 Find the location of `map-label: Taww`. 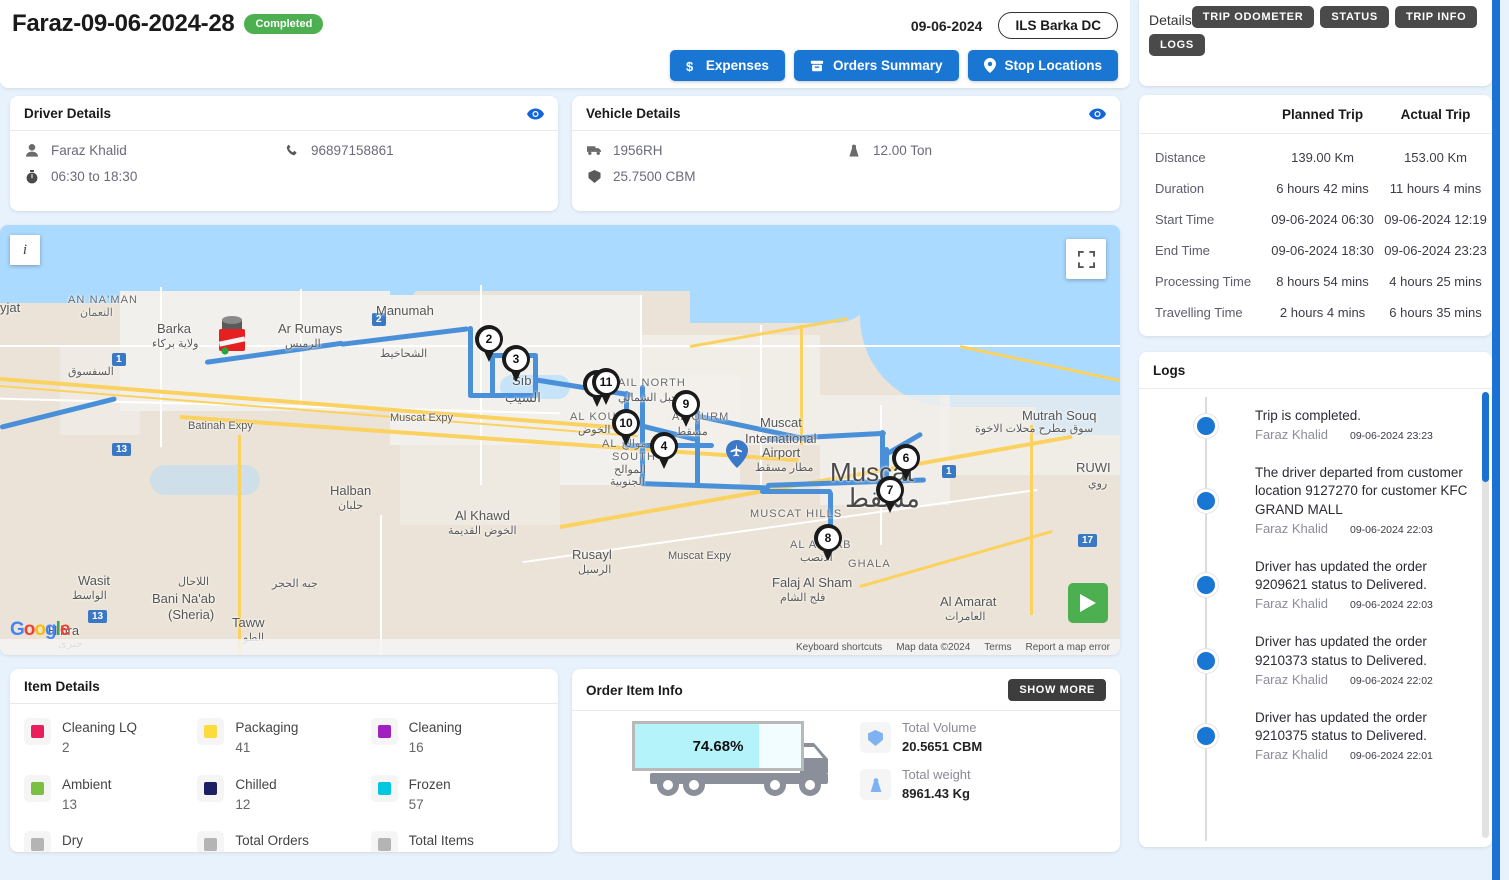

map-label: Taww is located at coordinates (248, 622).